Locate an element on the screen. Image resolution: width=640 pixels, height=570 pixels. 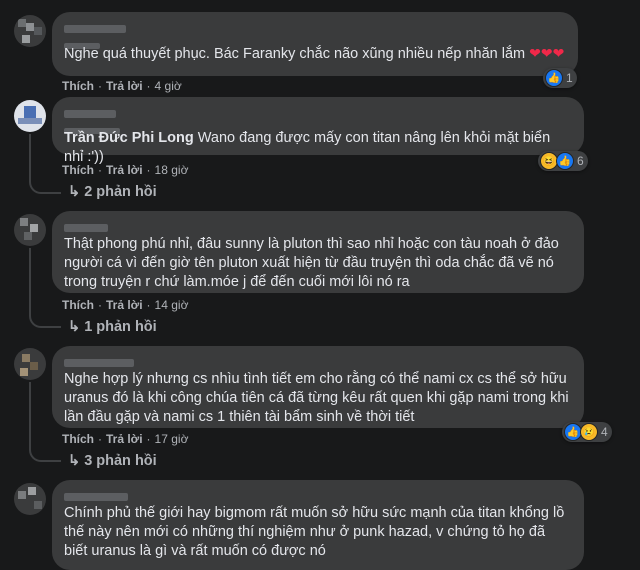
comment-3-actions: Thích · Trả lời · 14 giờ is located at coordinates (125, 305).